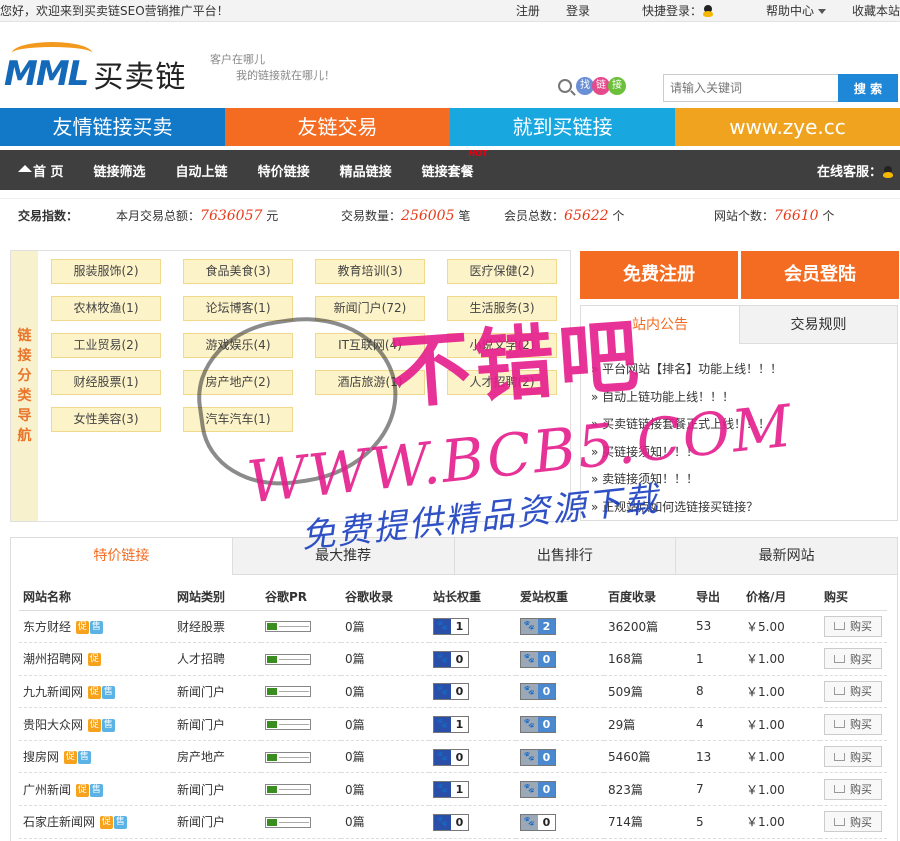 The image size is (900, 841). Describe the element at coordinates (202, 170) in the screenshot. I see `nav-auto-link: 自动上链` at that location.